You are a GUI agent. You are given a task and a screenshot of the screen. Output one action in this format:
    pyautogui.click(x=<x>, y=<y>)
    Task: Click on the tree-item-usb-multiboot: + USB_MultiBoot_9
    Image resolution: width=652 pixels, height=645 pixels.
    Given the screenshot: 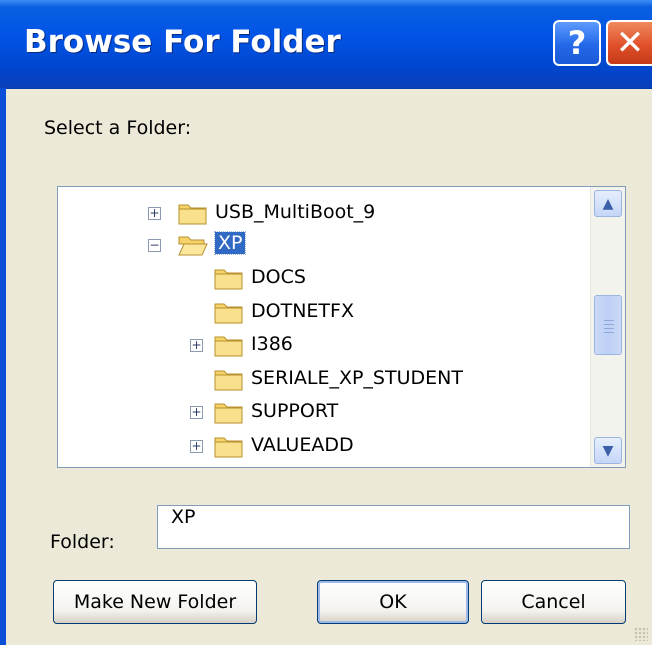 What is the action you would take?
    pyautogui.click(x=323, y=213)
    